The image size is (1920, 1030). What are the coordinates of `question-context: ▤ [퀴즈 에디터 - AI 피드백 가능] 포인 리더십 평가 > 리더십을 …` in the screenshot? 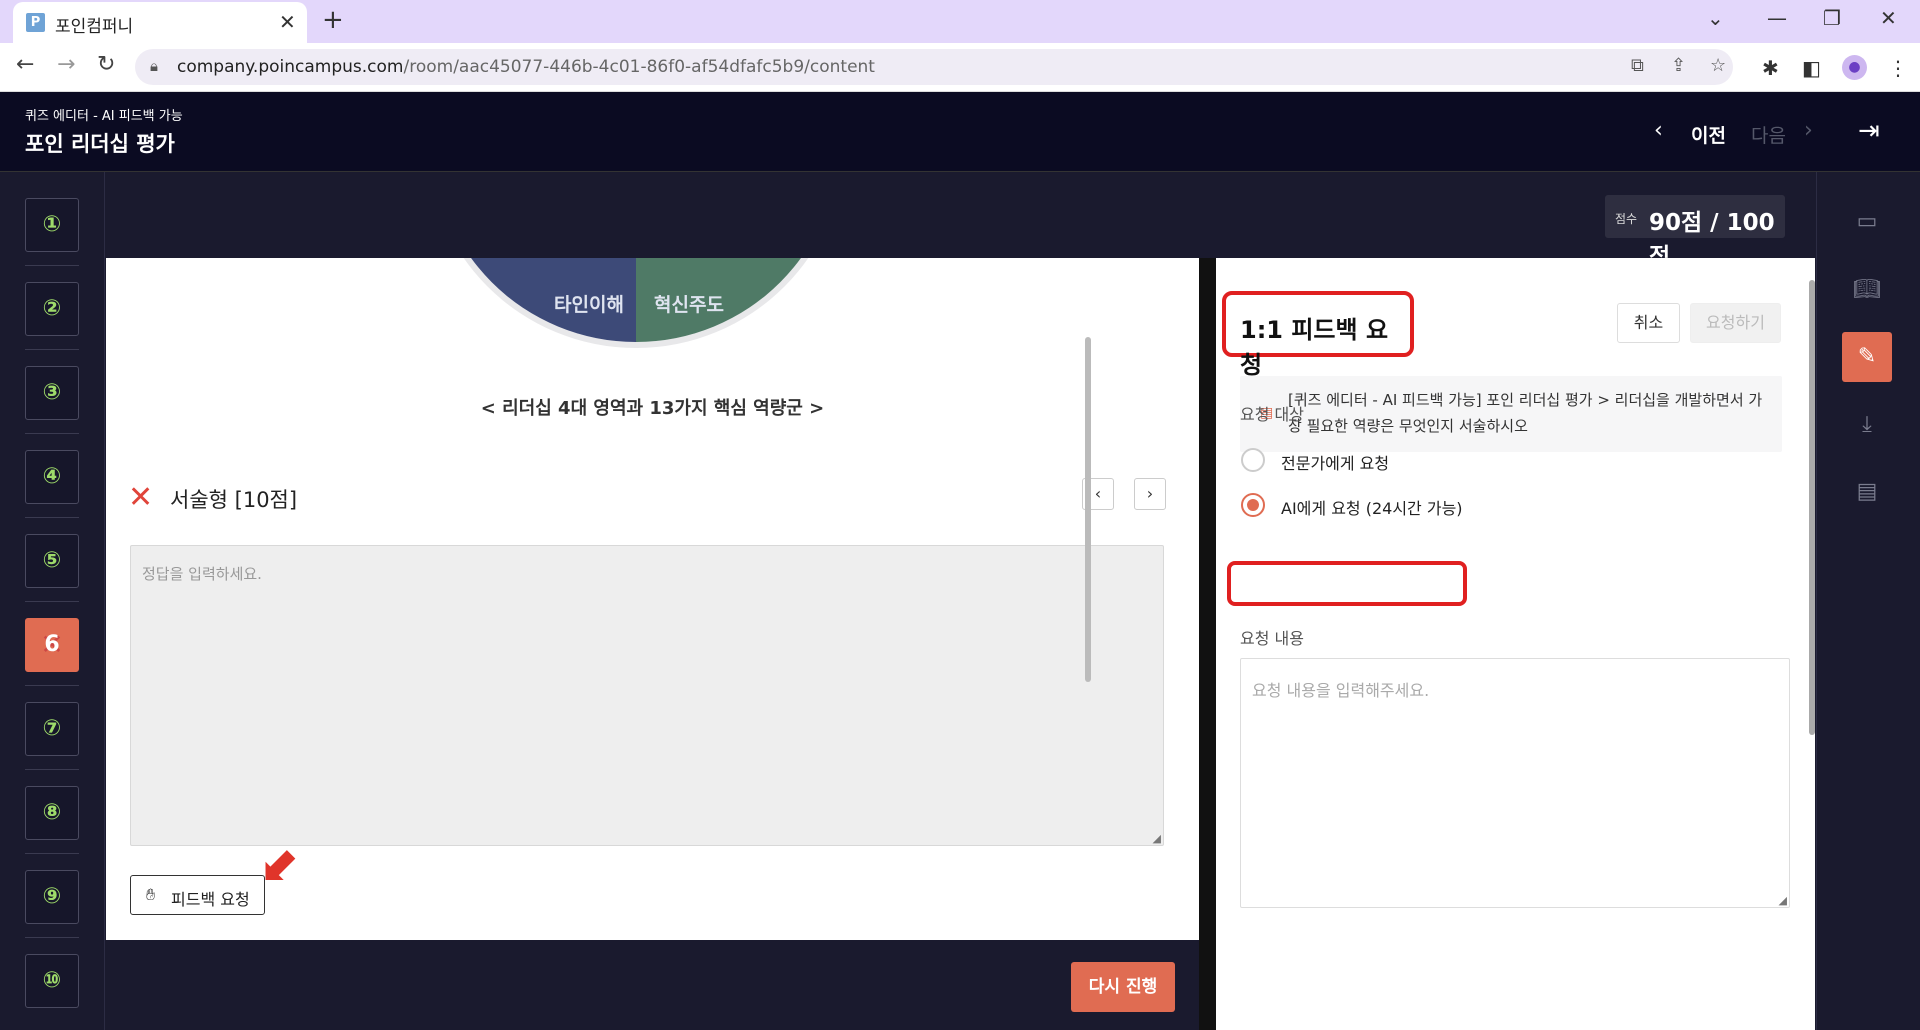 It's located at (1511, 414).